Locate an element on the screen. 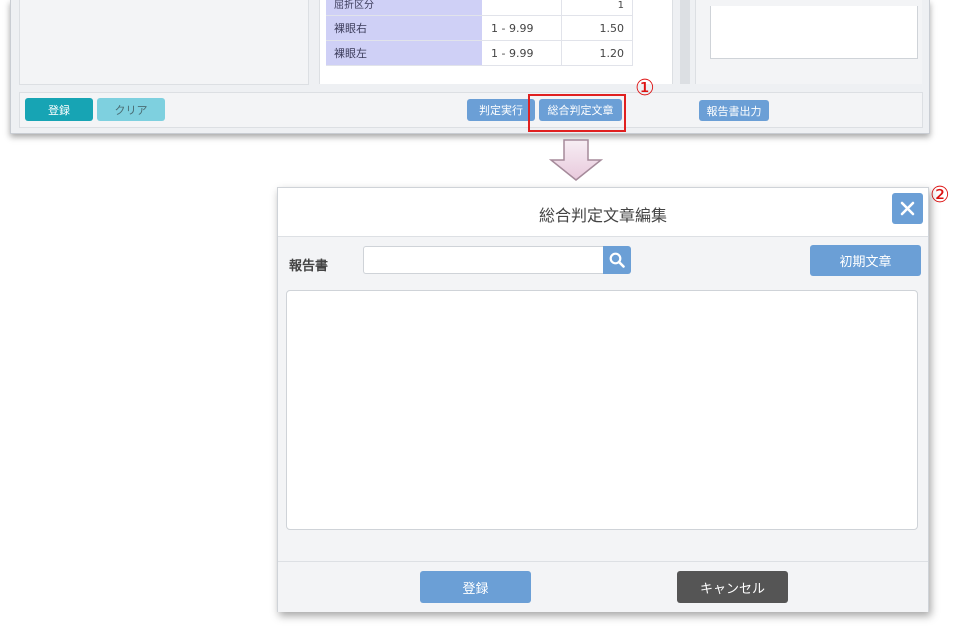 The width and height of the screenshot is (977, 644). right-panel-textbox is located at coordinates (814, 32).